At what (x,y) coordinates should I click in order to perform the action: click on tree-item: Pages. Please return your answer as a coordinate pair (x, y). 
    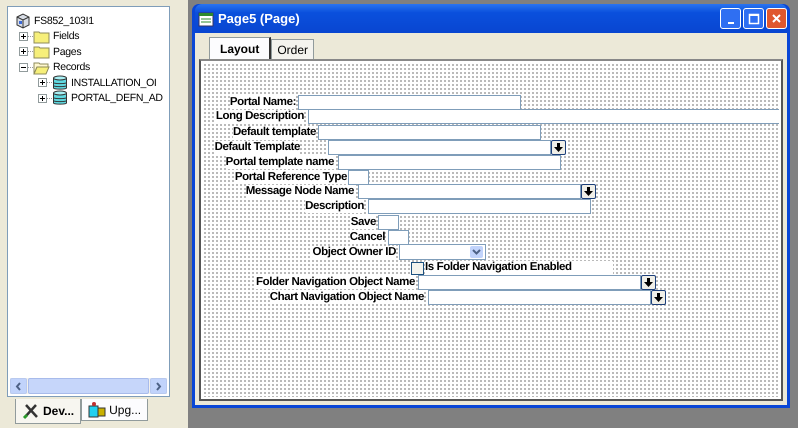
    Looking at the image, I should click on (68, 52).